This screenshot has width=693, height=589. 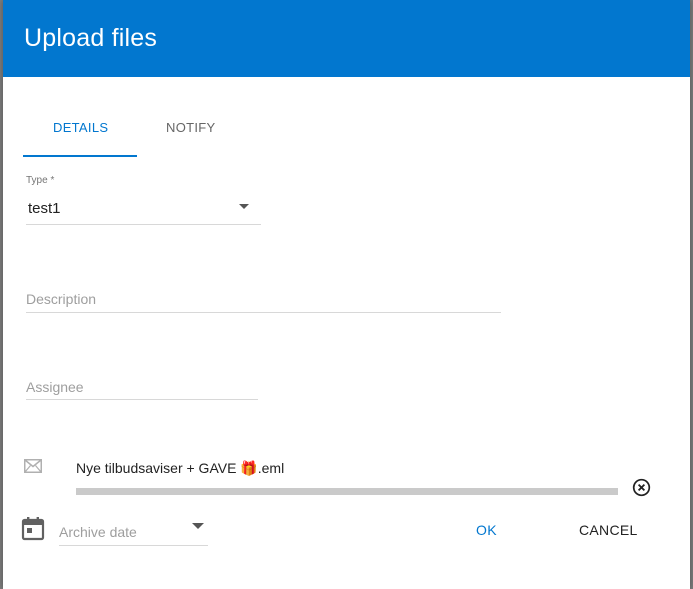 What do you see at coordinates (263, 299) in the screenshot?
I see `description-input` at bounding box center [263, 299].